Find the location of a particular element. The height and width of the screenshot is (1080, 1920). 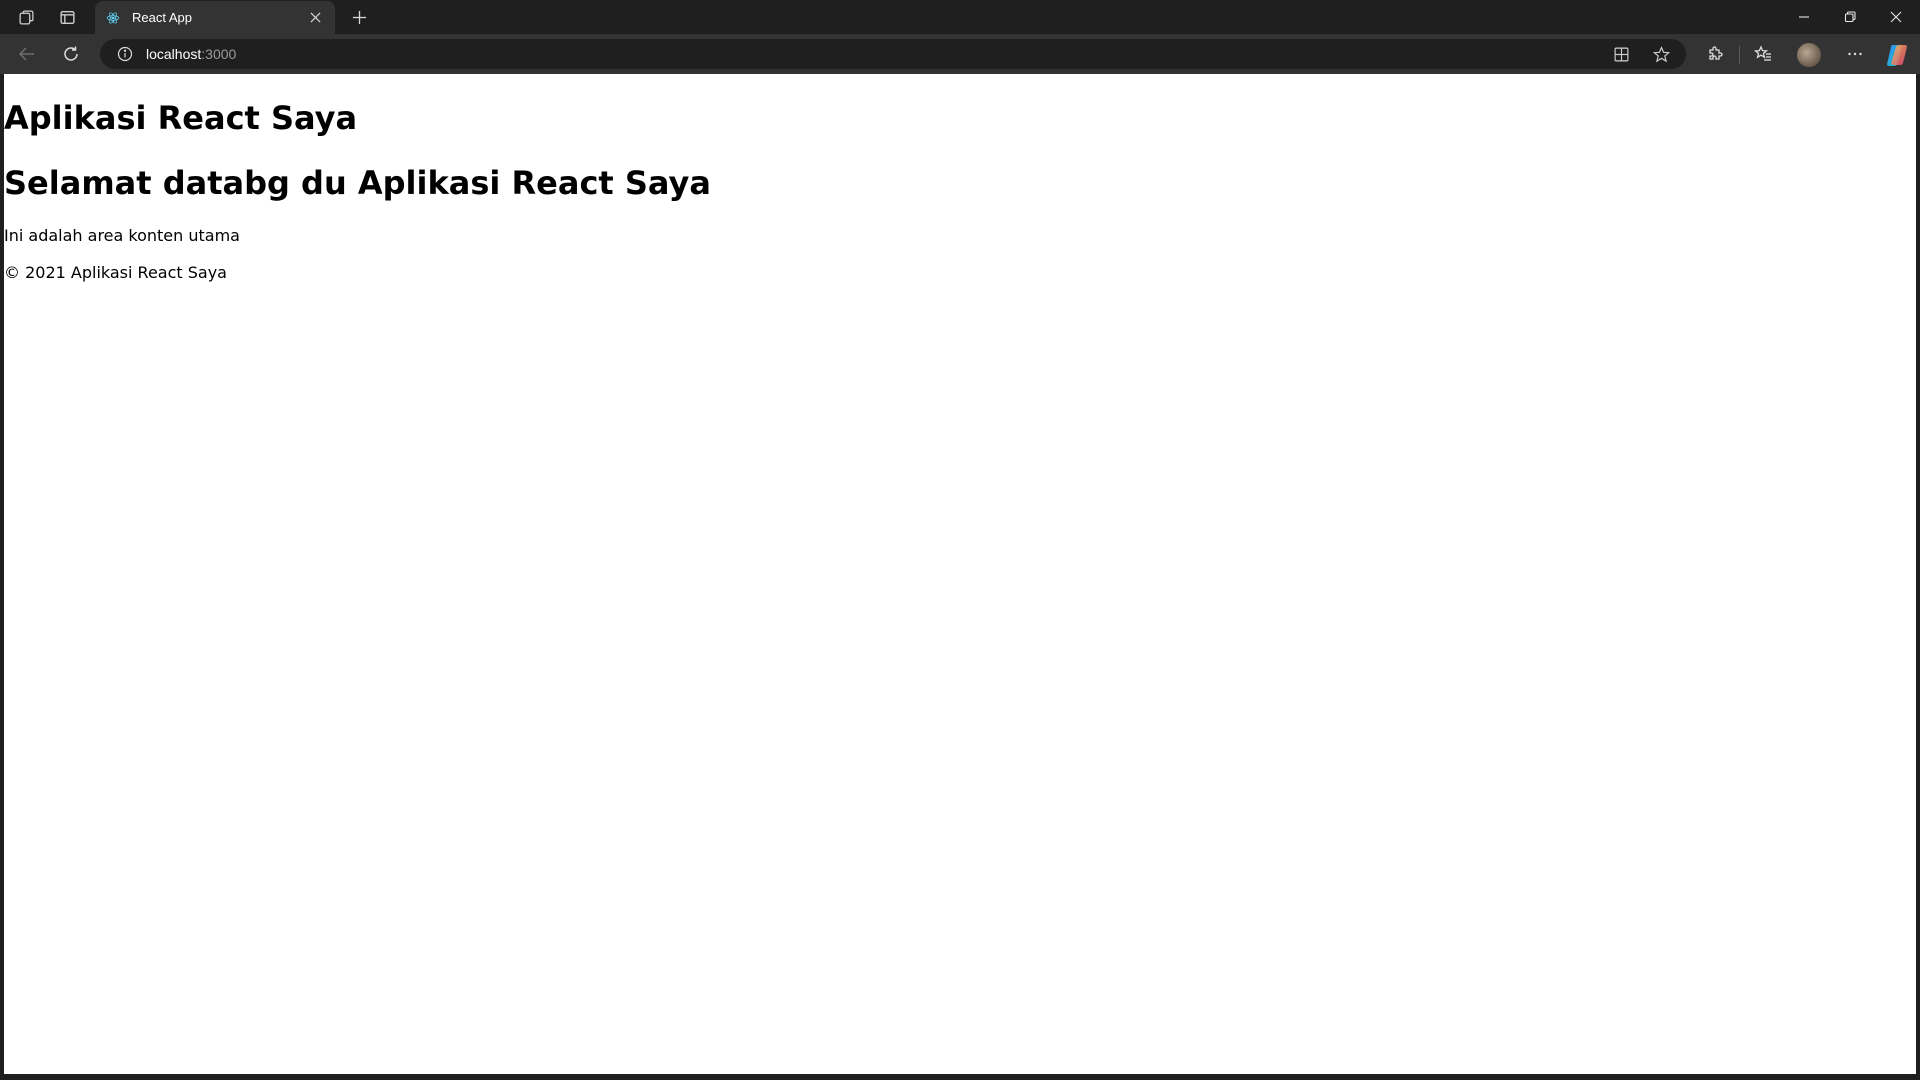

app-title: Aplikasi React Saya is located at coordinates (181, 118).